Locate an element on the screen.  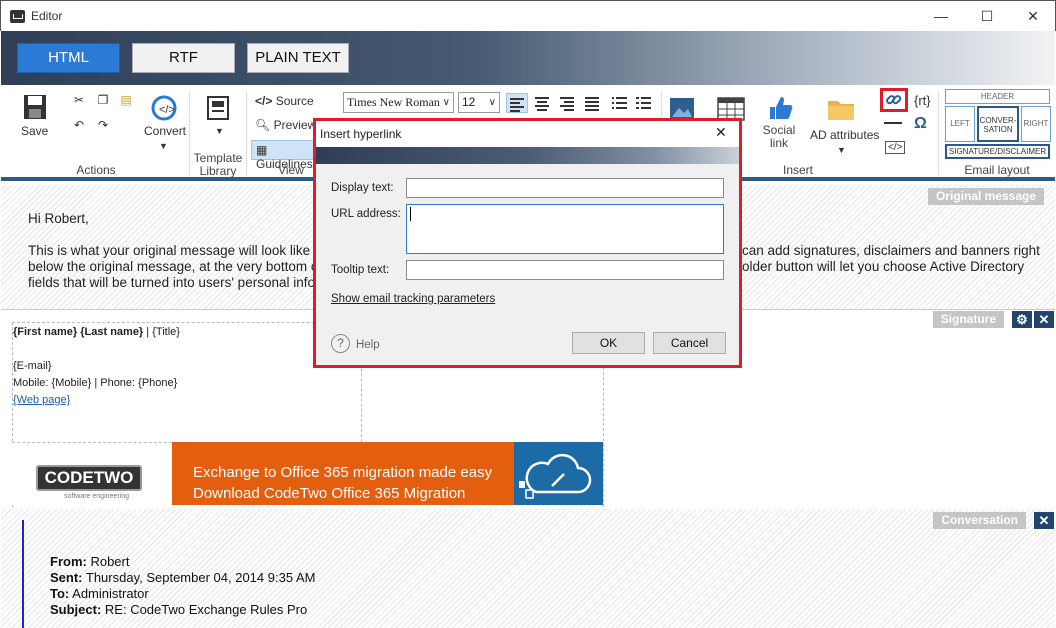
hyperlink-button is located at coordinates (894, 100).